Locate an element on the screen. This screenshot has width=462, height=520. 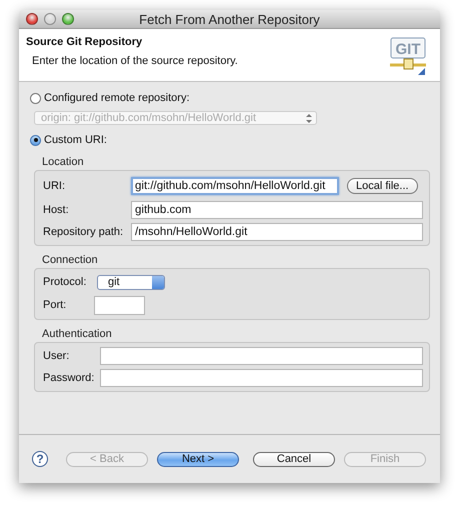
field-label: URI: is located at coordinates (54, 186).